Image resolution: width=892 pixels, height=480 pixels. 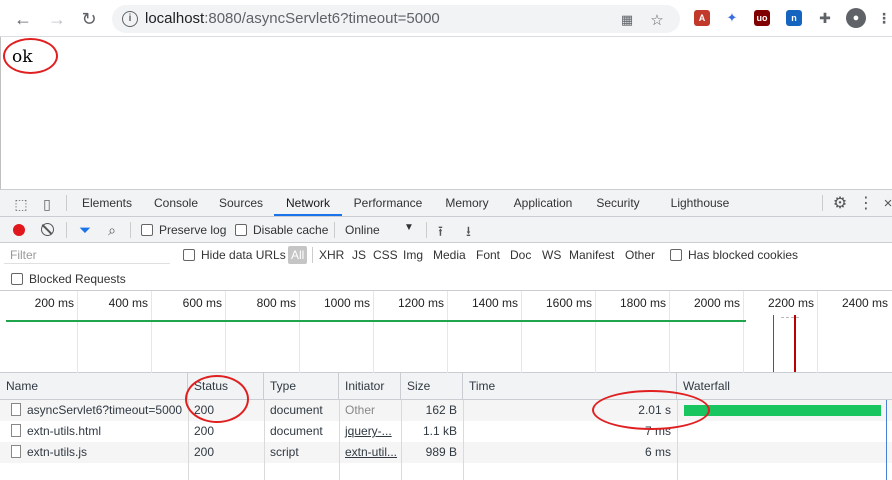 I want to click on more-options-icon: ⋮, so click(x=866, y=203).